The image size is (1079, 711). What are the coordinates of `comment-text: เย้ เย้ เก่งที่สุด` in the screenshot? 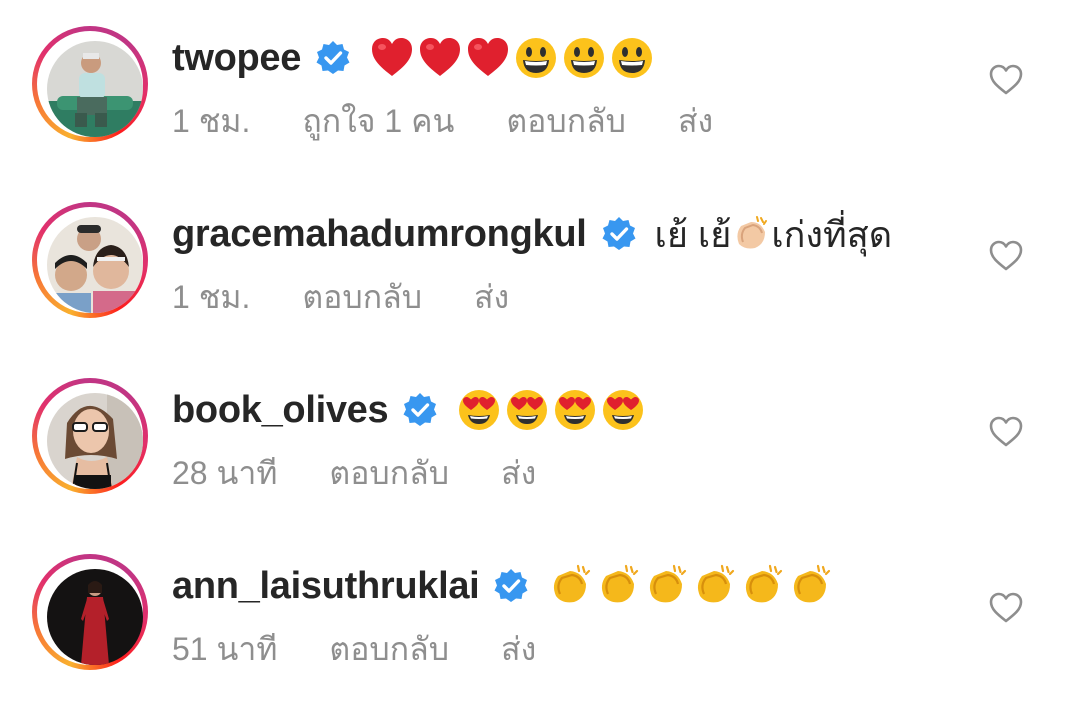 It's located at (774, 234).